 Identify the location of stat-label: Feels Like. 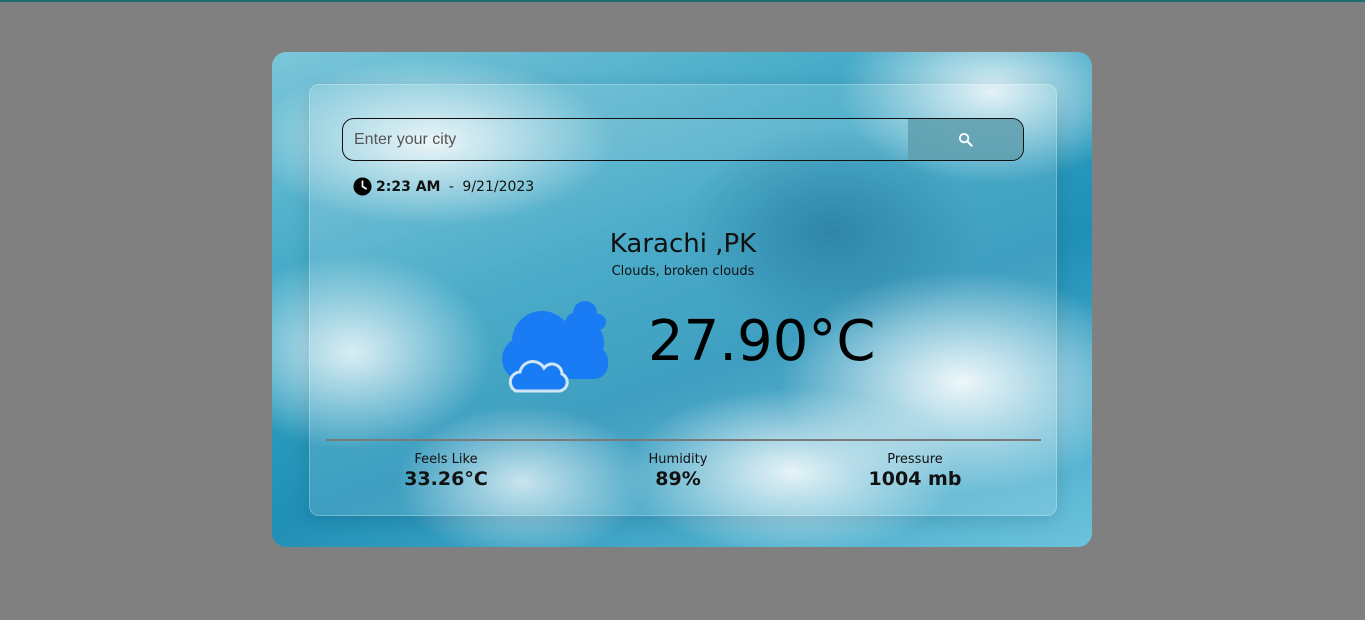
(446, 459).